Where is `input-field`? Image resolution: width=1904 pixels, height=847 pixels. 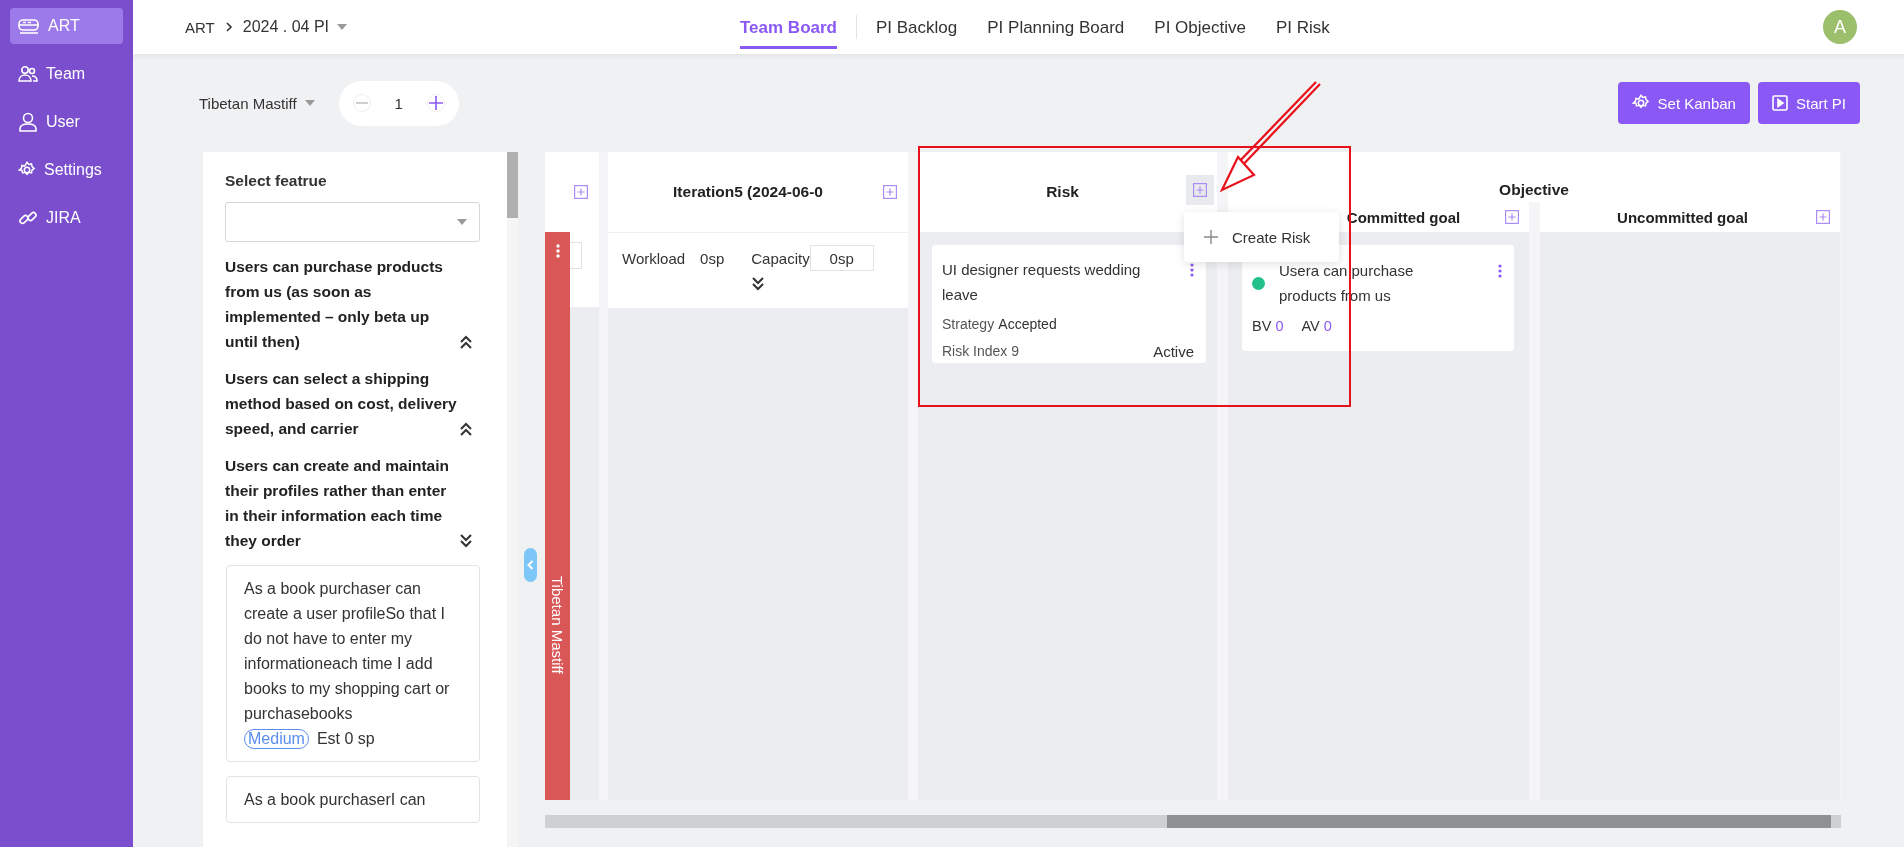
input-field is located at coordinates (576, 255).